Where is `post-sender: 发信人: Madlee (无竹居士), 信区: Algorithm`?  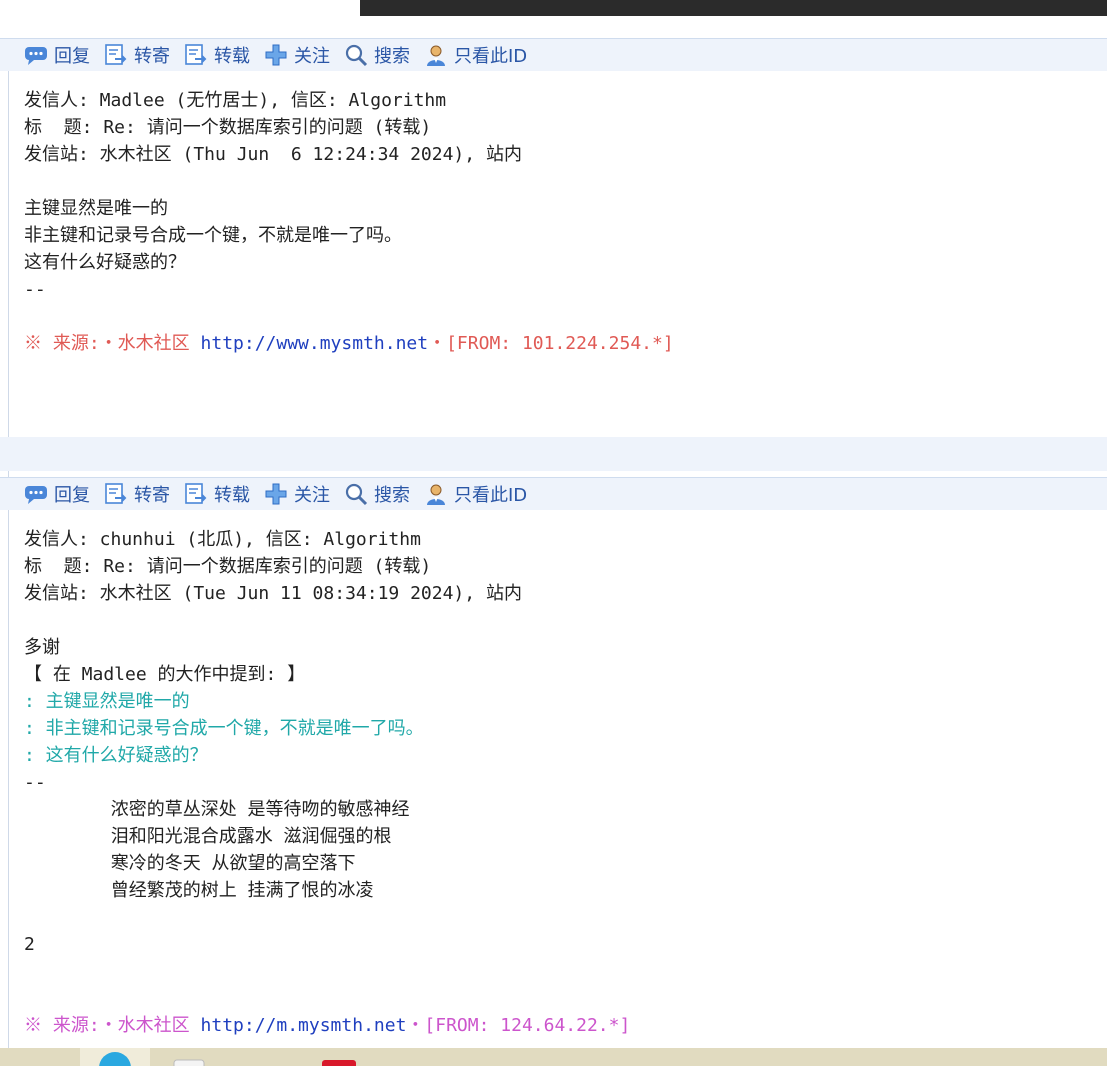 post-sender: 发信人: Madlee (无竹居士), 信区: Algorithm is located at coordinates (235, 100).